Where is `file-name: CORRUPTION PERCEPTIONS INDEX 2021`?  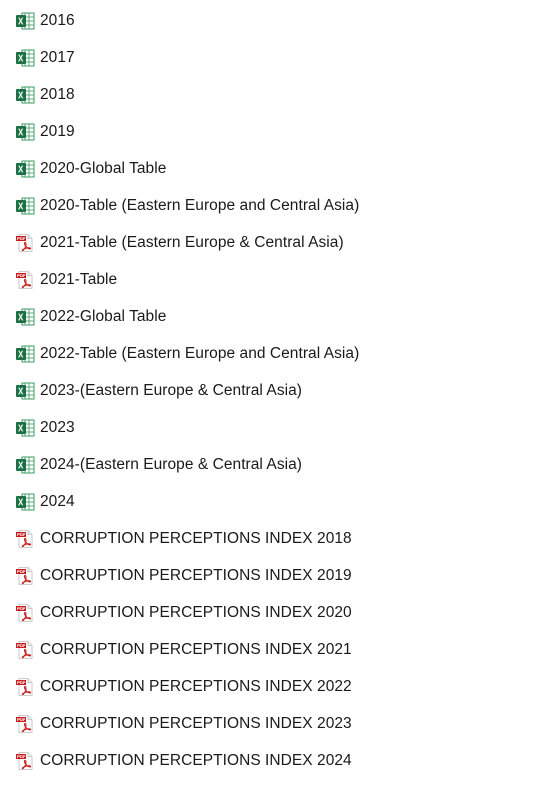 file-name: CORRUPTION PERCEPTIONS INDEX 2021 is located at coordinates (196, 649).